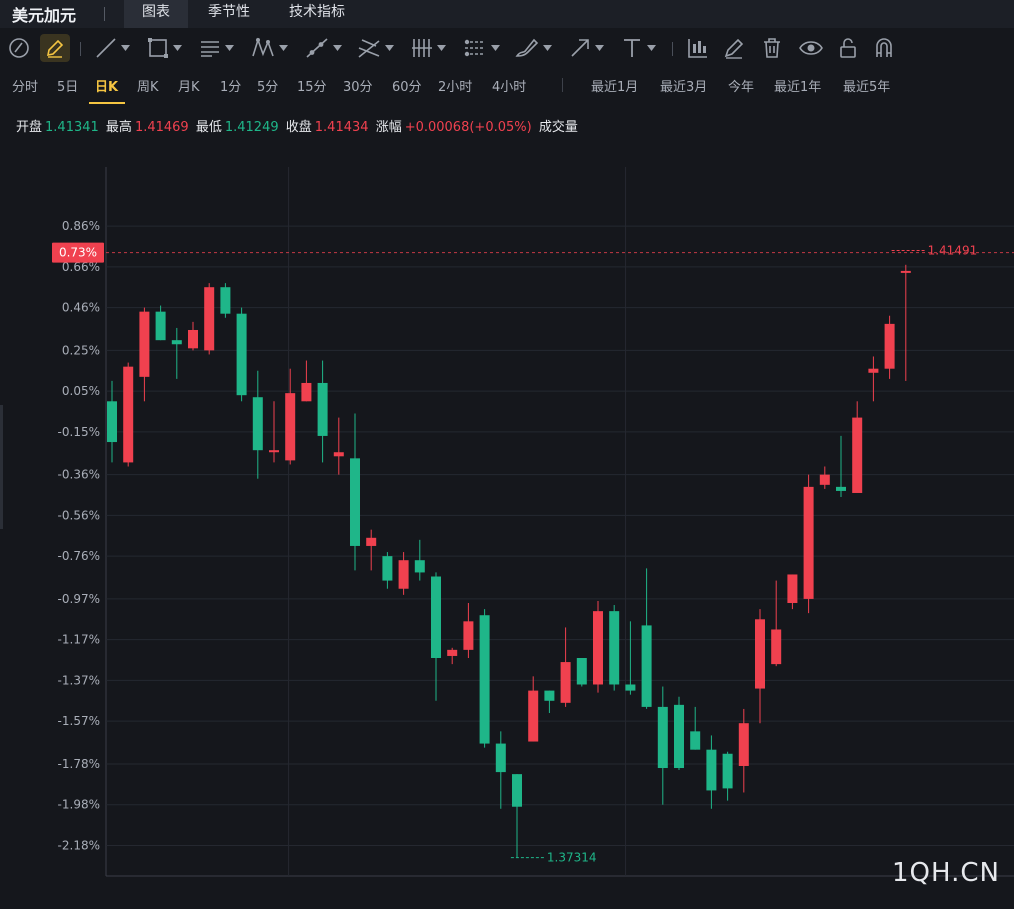 The width and height of the screenshot is (1014, 909). What do you see at coordinates (44, 15) in the screenshot?
I see `app-title: 美元加元` at bounding box center [44, 15].